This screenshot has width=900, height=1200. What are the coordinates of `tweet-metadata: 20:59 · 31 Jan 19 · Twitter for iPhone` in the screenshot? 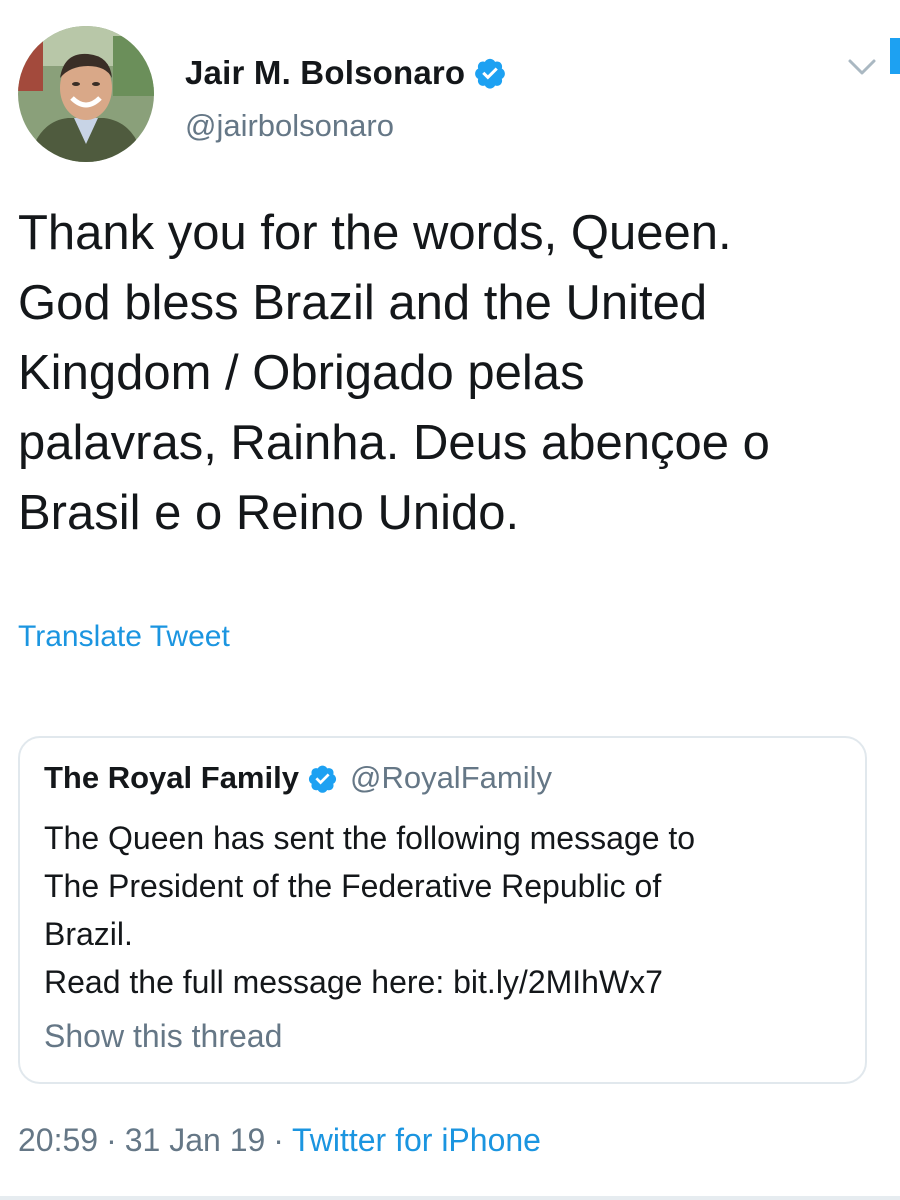 It's located at (279, 1140).